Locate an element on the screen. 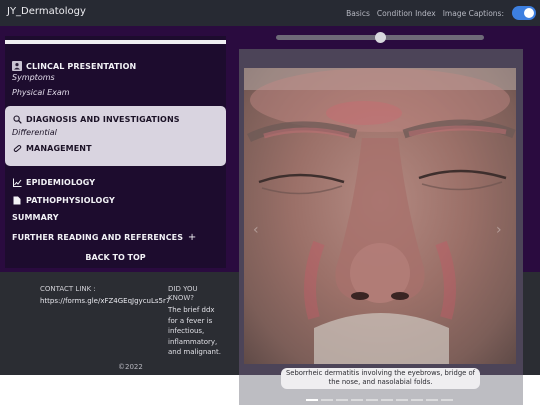 The width and height of the screenshot is (540, 405). toc-summary-label: SUMMARY is located at coordinates (35, 217).